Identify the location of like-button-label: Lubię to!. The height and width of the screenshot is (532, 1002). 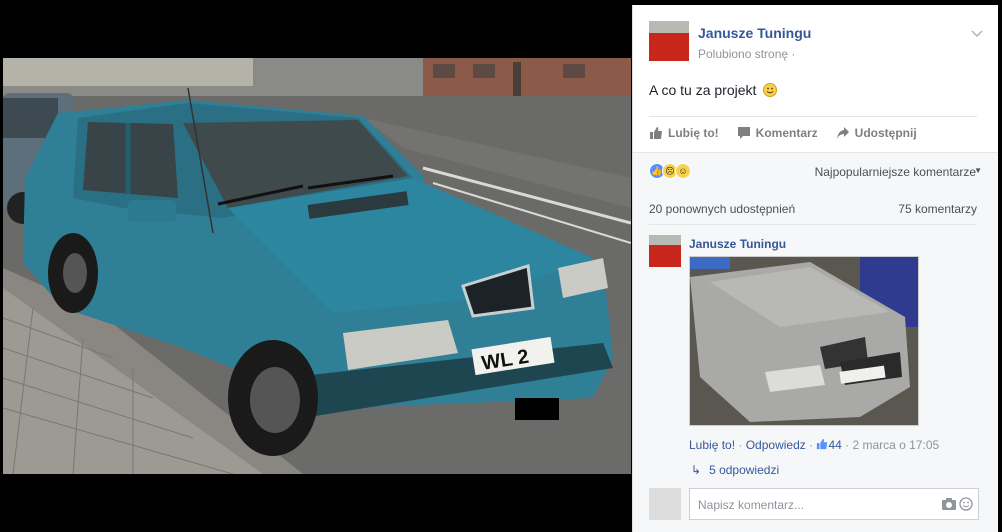
(693, 133).